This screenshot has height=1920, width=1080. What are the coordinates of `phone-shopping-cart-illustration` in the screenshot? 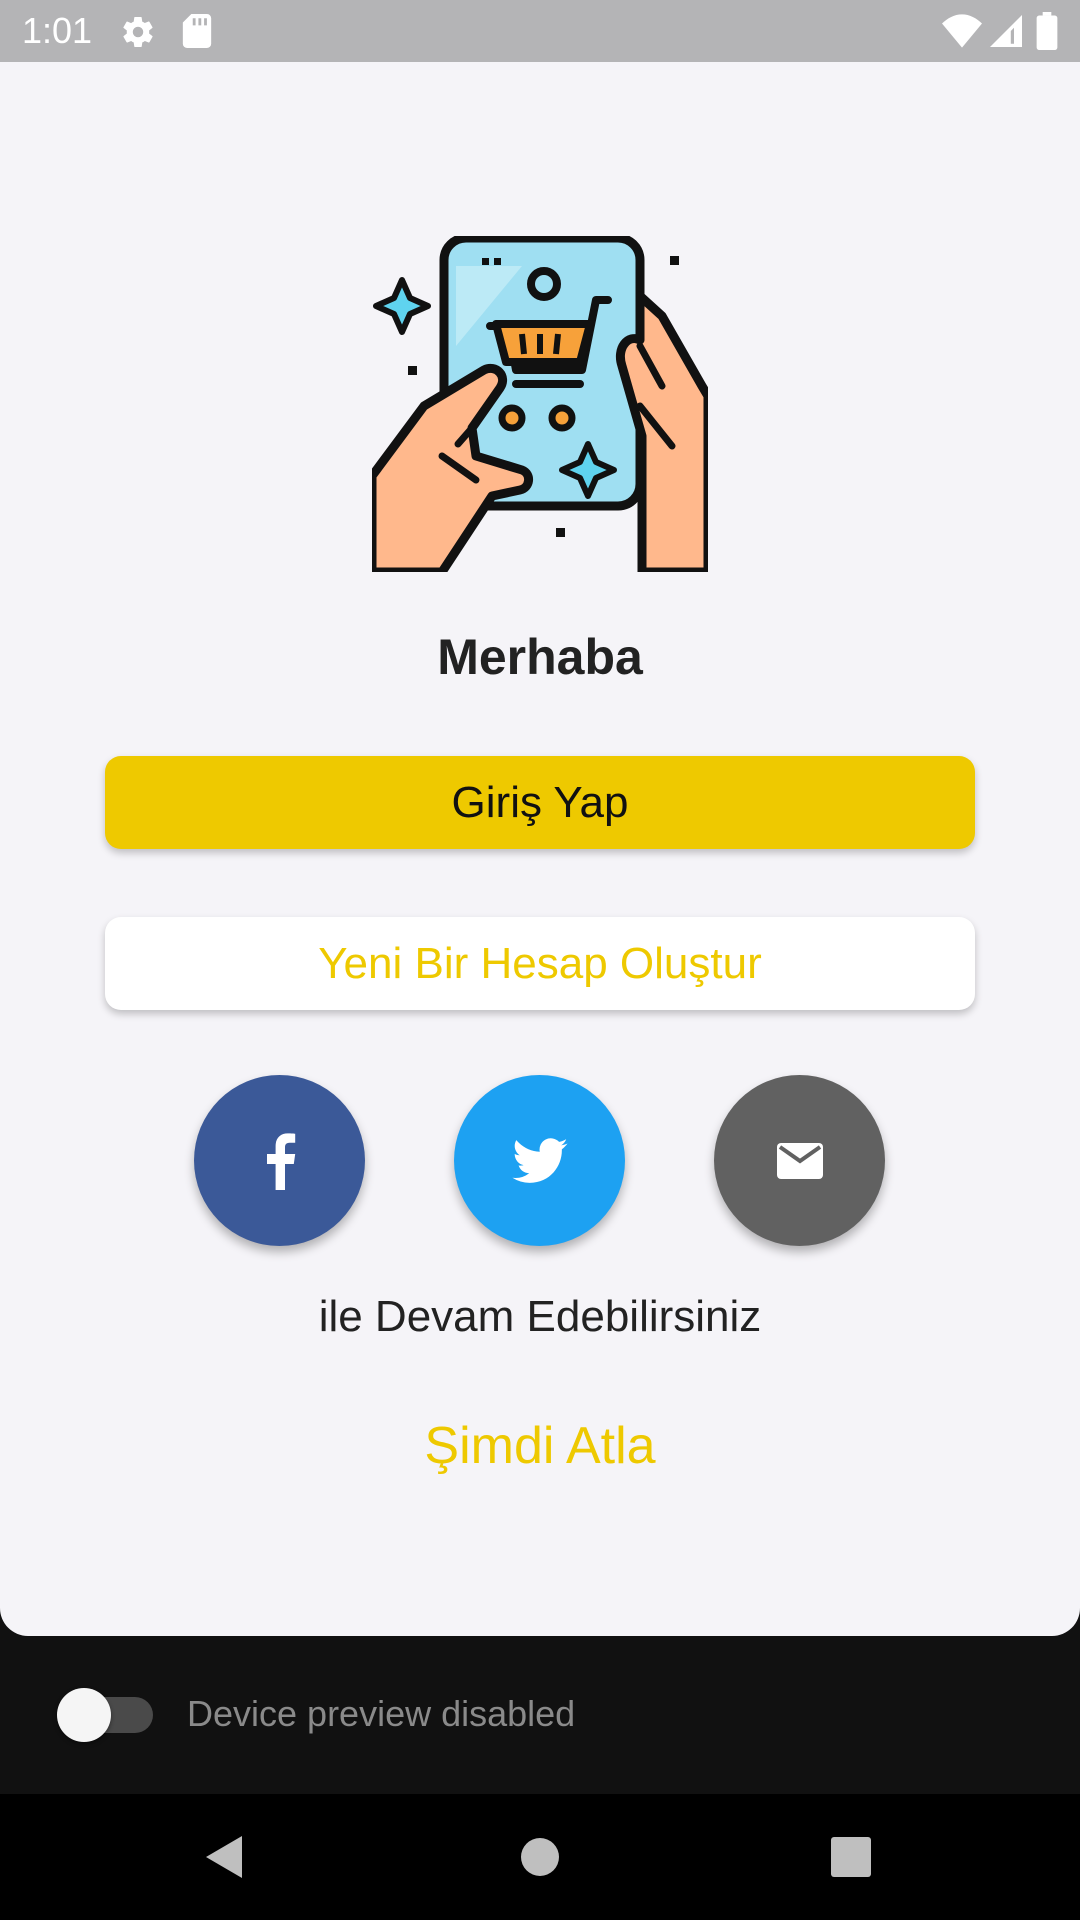 It's located at (540, 405).